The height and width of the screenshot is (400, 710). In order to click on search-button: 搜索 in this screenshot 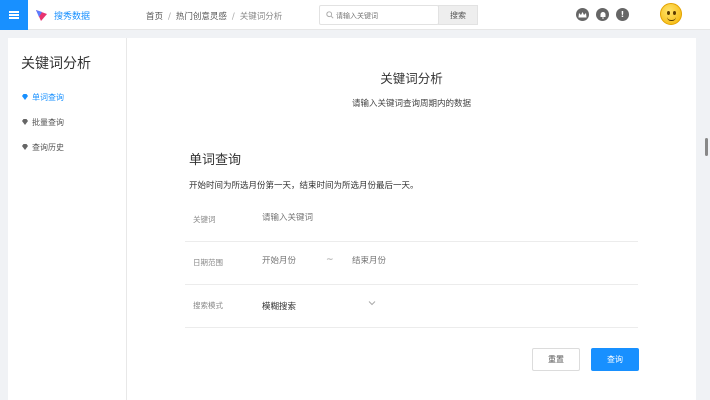, I will do `click(458, 15)`.